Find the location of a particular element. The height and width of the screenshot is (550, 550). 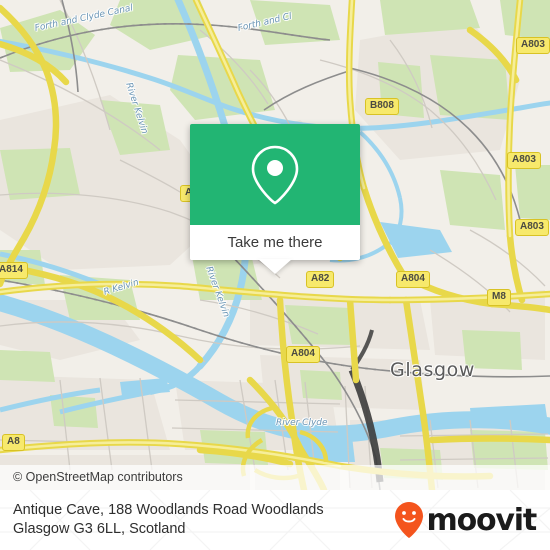

road-shield: A814 is located at coordinates (14, 270).